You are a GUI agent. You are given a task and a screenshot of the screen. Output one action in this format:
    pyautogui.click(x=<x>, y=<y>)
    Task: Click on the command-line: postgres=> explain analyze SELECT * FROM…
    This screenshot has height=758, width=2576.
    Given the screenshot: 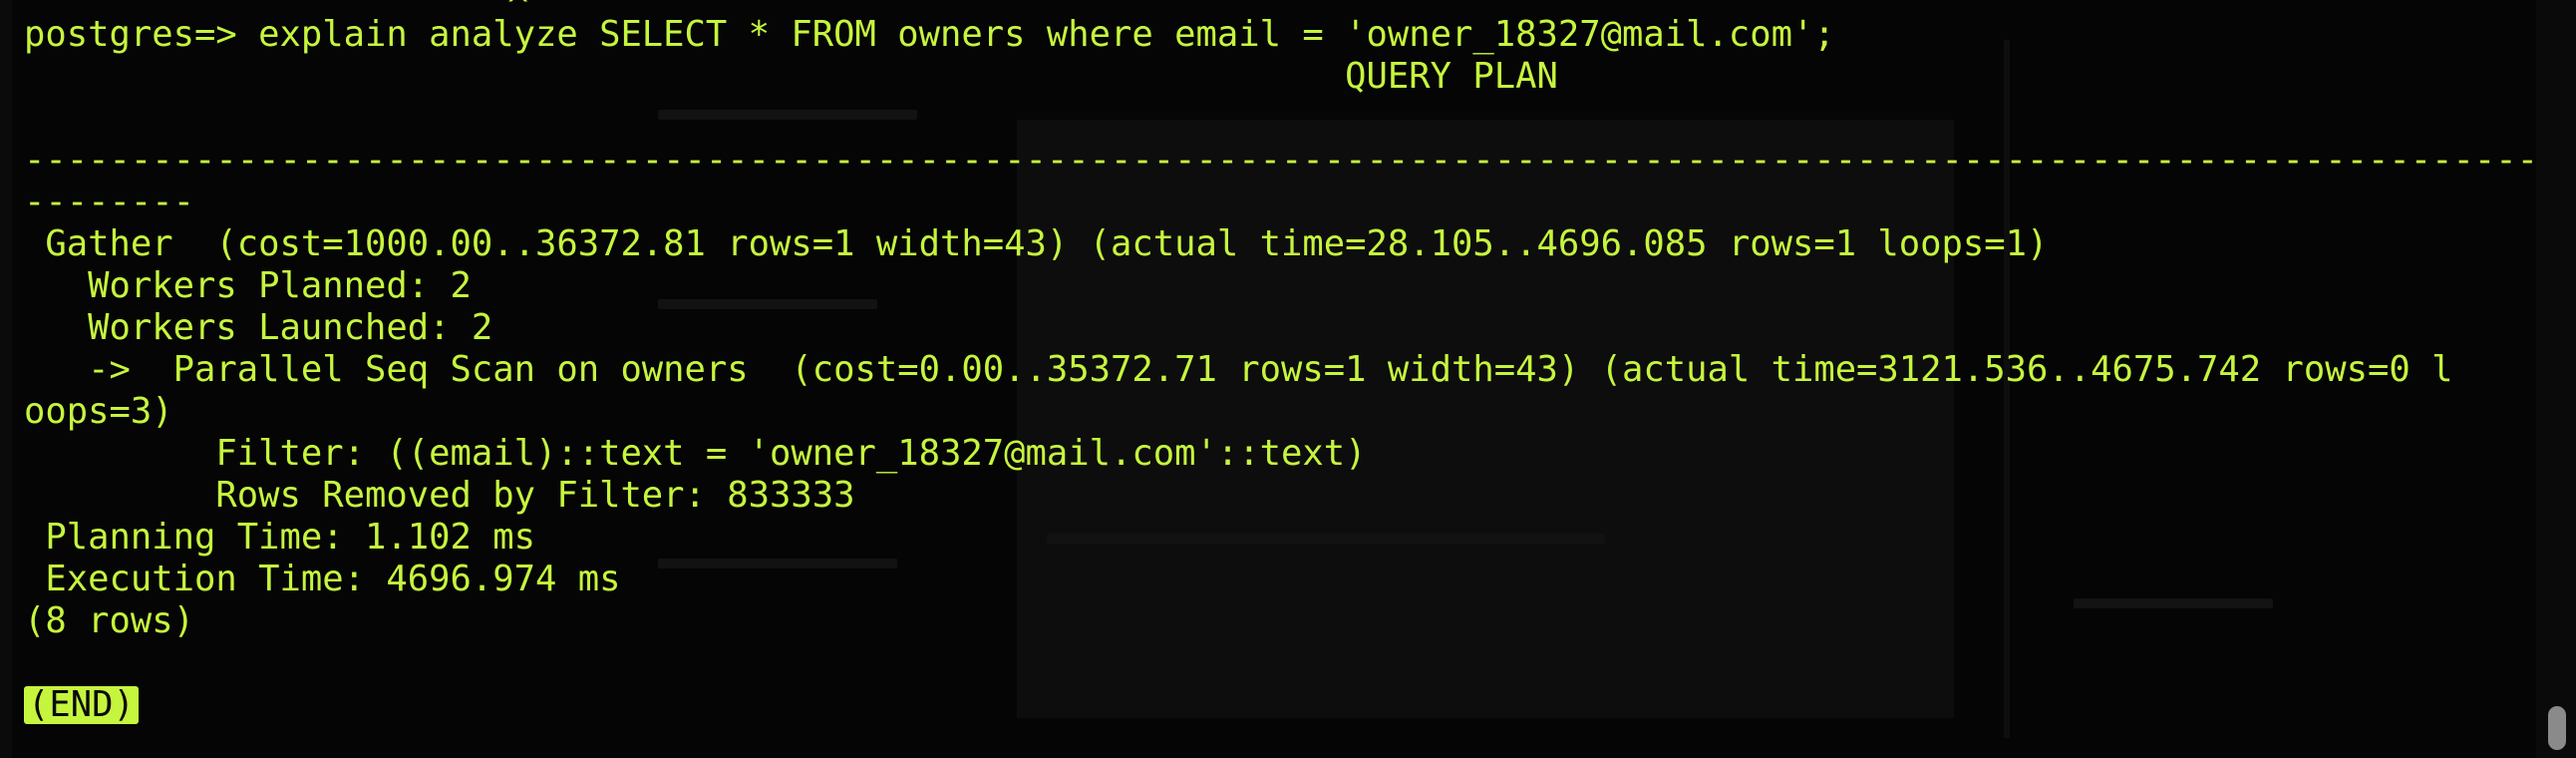 What is the action you would take?
    pyautogui.click(x=929, y=34)
    